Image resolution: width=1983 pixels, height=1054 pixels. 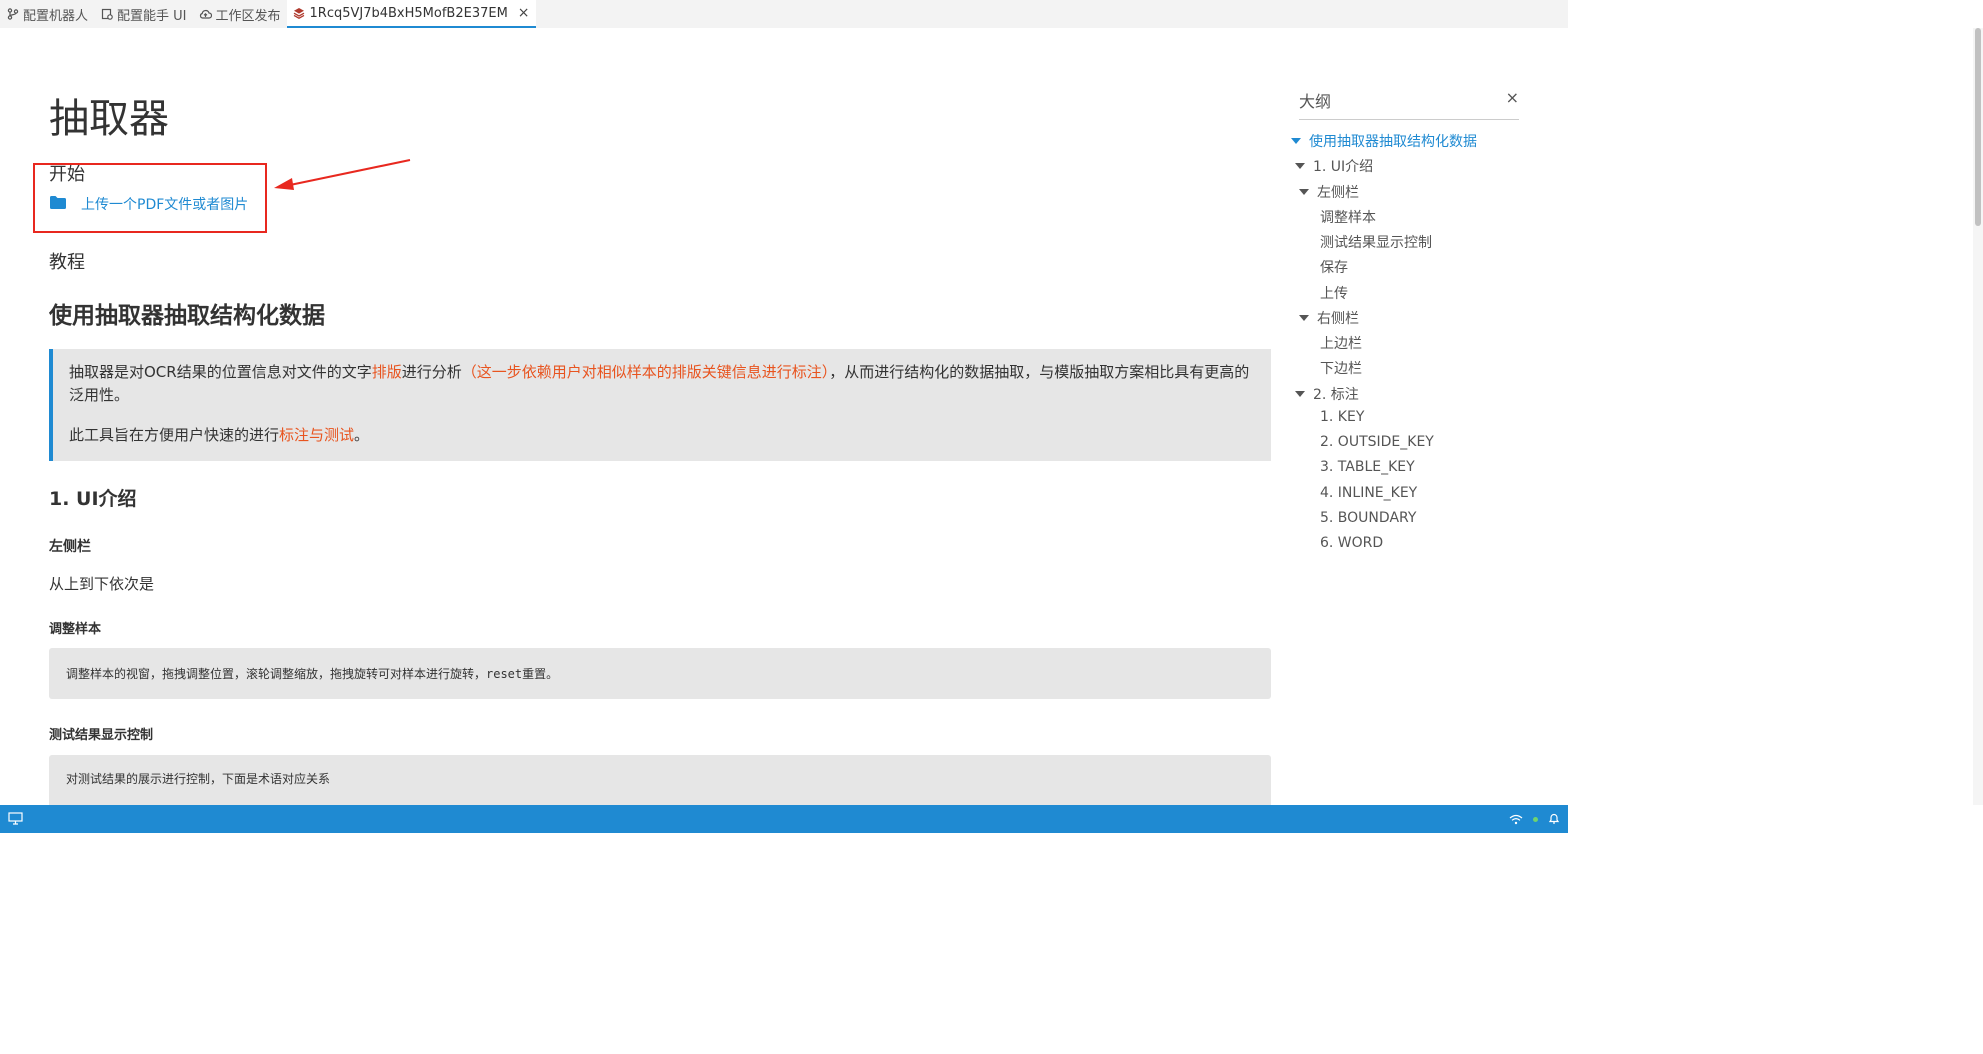 What do you see at coordinates (1343, 167) in the screenshot?
I see `outline-item-label: 1. UI介绍` at bounding box center [1343, 167].